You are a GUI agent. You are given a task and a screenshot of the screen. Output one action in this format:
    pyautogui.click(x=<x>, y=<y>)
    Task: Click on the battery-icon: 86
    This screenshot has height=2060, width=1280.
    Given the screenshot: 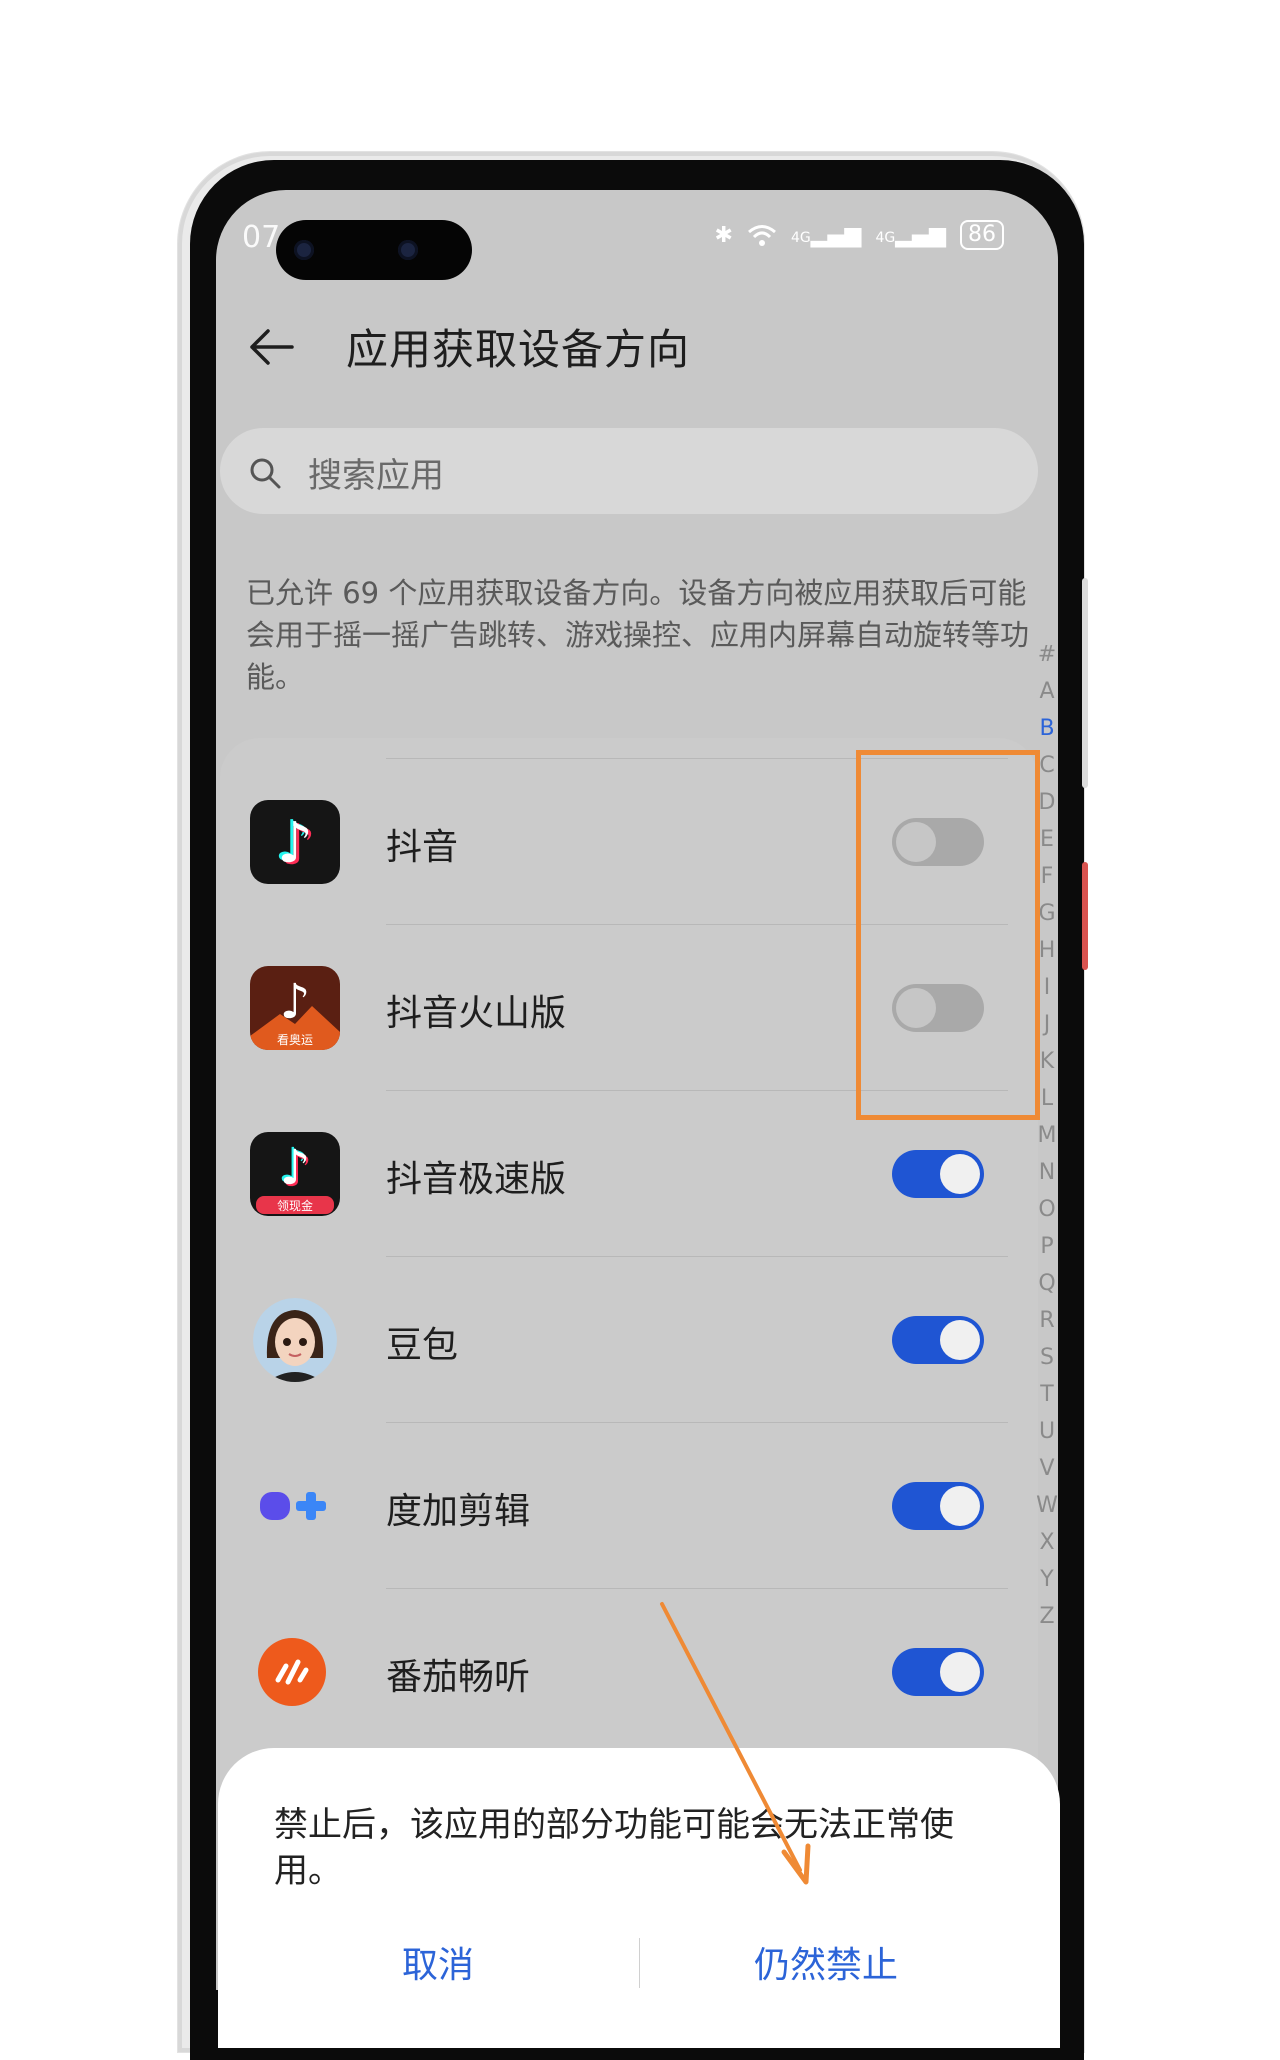 What is the action you would take?
    pyautogui.click(x=982, y=235)
    